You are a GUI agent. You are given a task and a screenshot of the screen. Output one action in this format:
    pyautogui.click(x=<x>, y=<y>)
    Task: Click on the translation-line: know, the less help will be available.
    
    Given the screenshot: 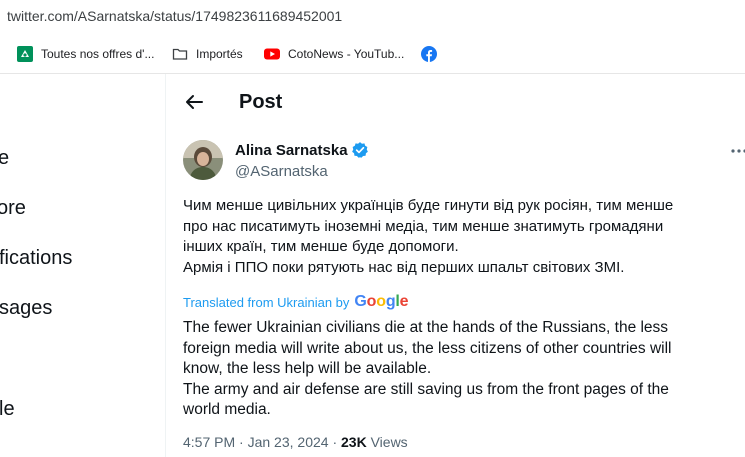 What is the action you would take?
    pyautogui.click(x=307, y=368)
    